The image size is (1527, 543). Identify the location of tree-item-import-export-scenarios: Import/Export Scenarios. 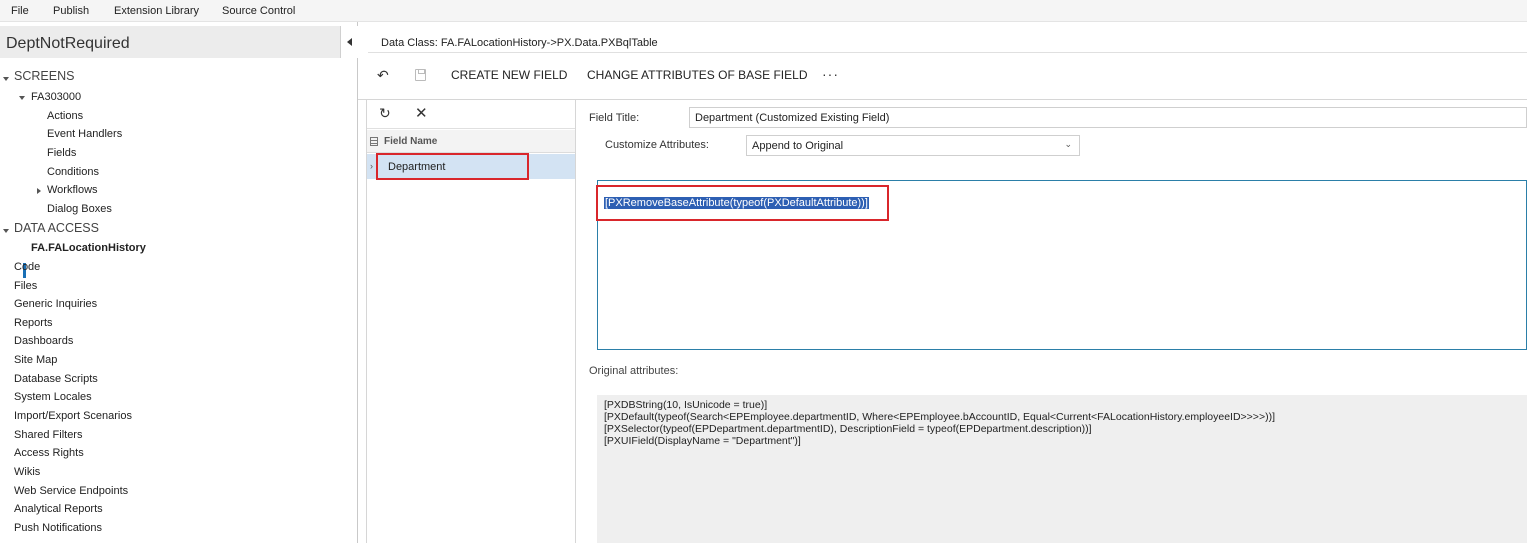
(73, 416).